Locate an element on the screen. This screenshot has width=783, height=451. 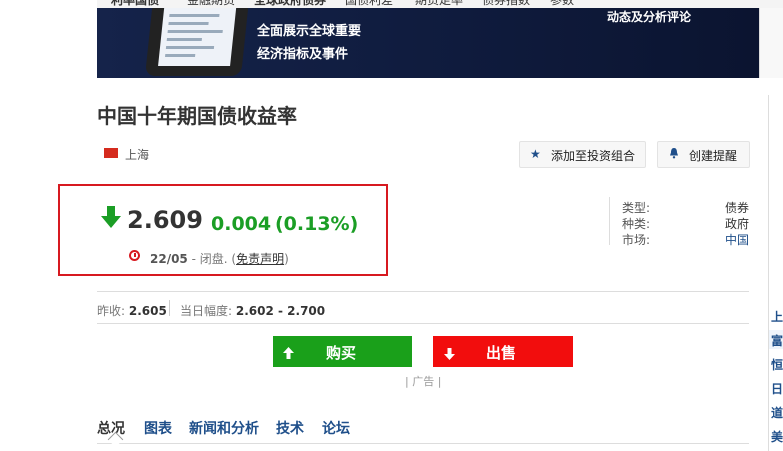
market-status: 22/05 - 闭盘. (免责声明) is located at coordinates (219, 258).